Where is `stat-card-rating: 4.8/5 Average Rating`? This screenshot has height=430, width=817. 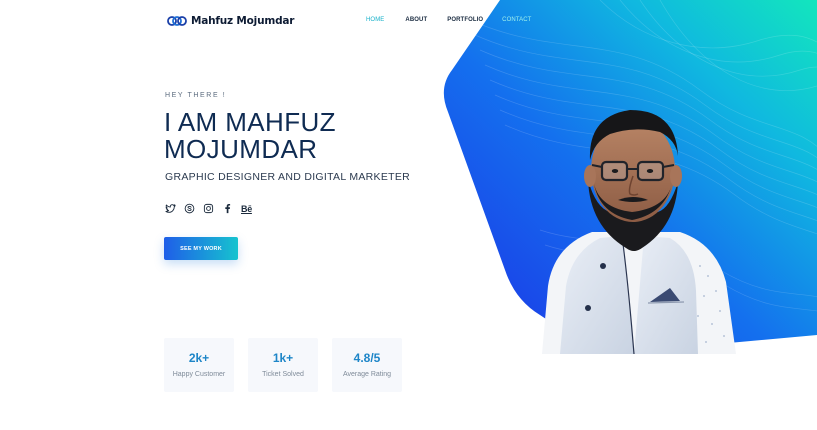
stat-card-rating: 4.8/5 Average Rating is located at coordinates (367, 365).